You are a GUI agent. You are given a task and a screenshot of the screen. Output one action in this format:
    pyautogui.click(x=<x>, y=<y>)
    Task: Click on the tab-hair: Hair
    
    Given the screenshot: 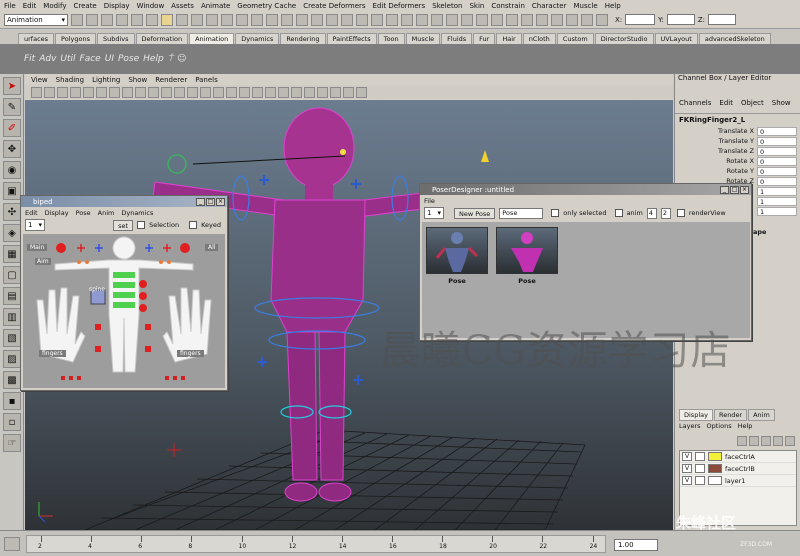 What is the action you would take?
    pyautogui.click(x=509, y=38)
    